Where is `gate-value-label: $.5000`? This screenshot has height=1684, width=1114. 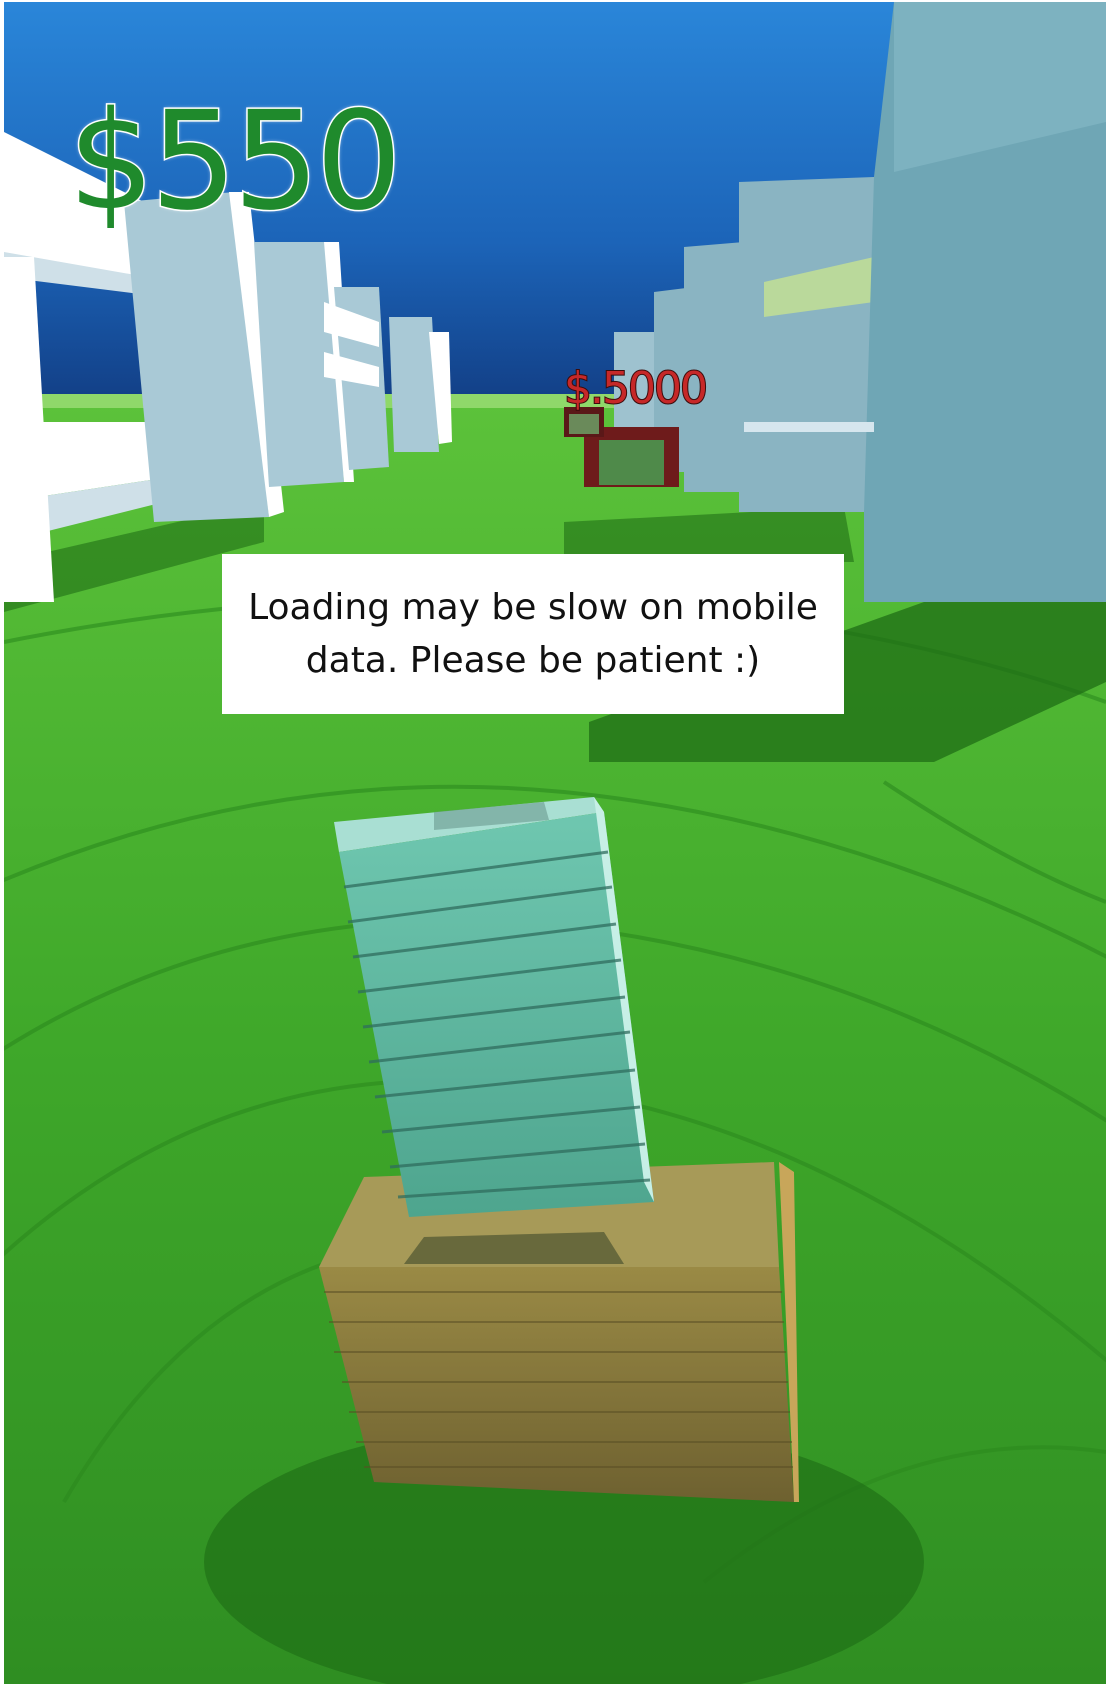 gate-value-label: $.5000 is located at coordinates (636, 388).